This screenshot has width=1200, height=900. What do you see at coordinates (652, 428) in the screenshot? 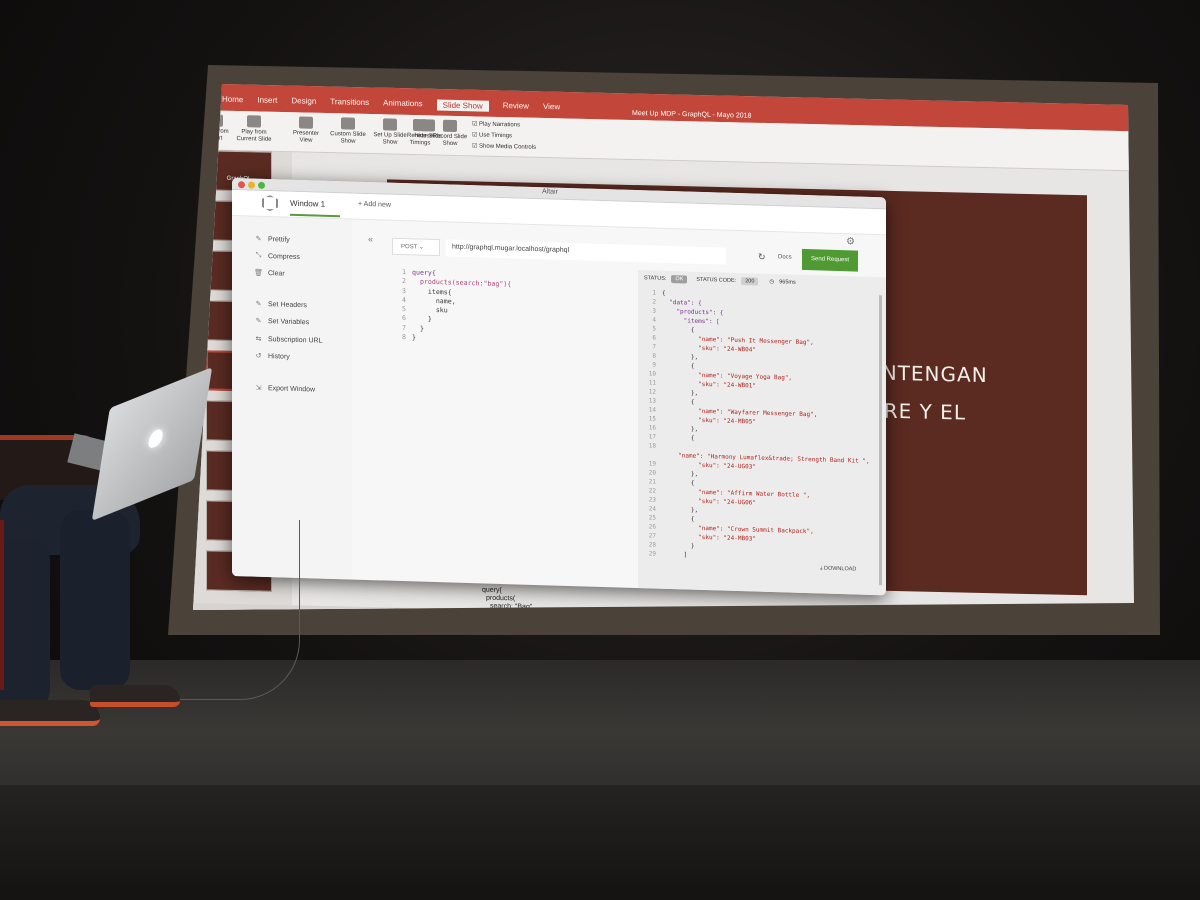
I see `line-number: 16` at bounding box center [652, 428].